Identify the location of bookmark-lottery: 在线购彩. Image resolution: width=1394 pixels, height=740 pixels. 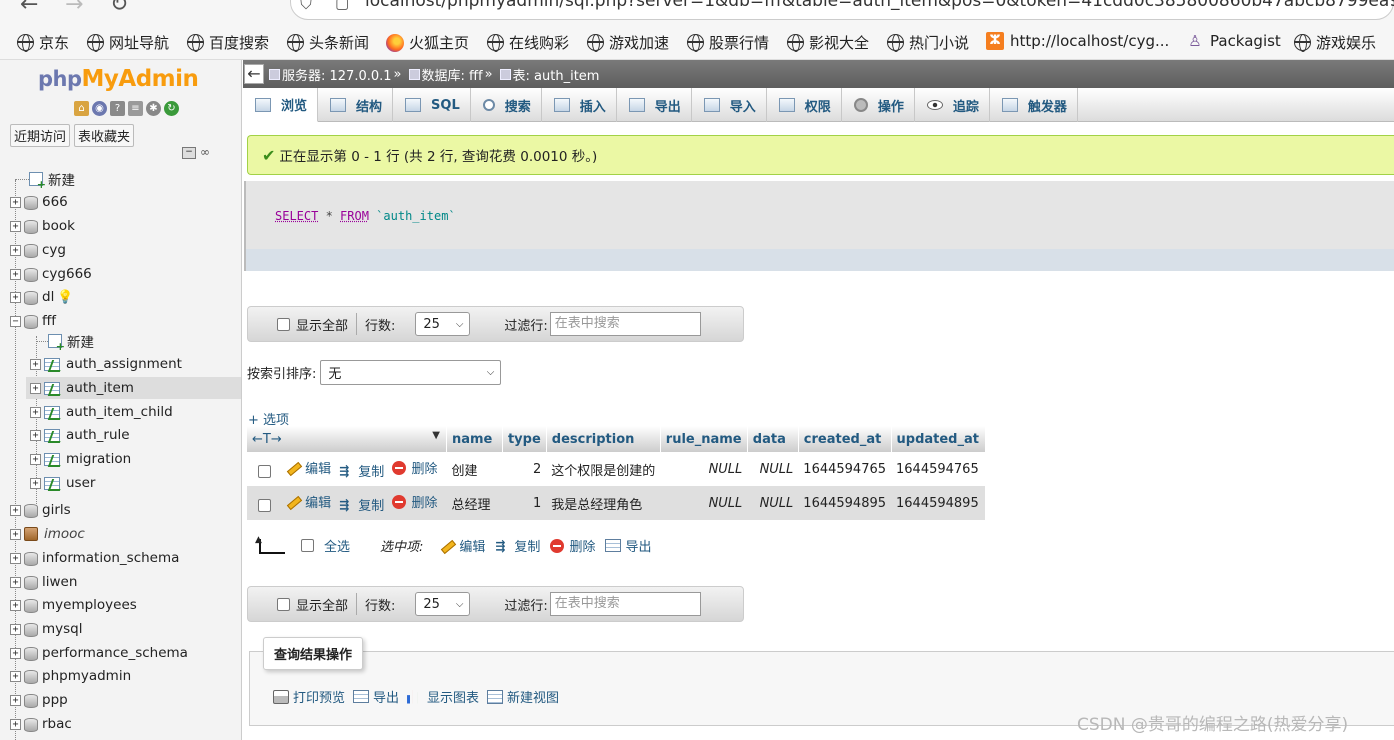
(528, 42).